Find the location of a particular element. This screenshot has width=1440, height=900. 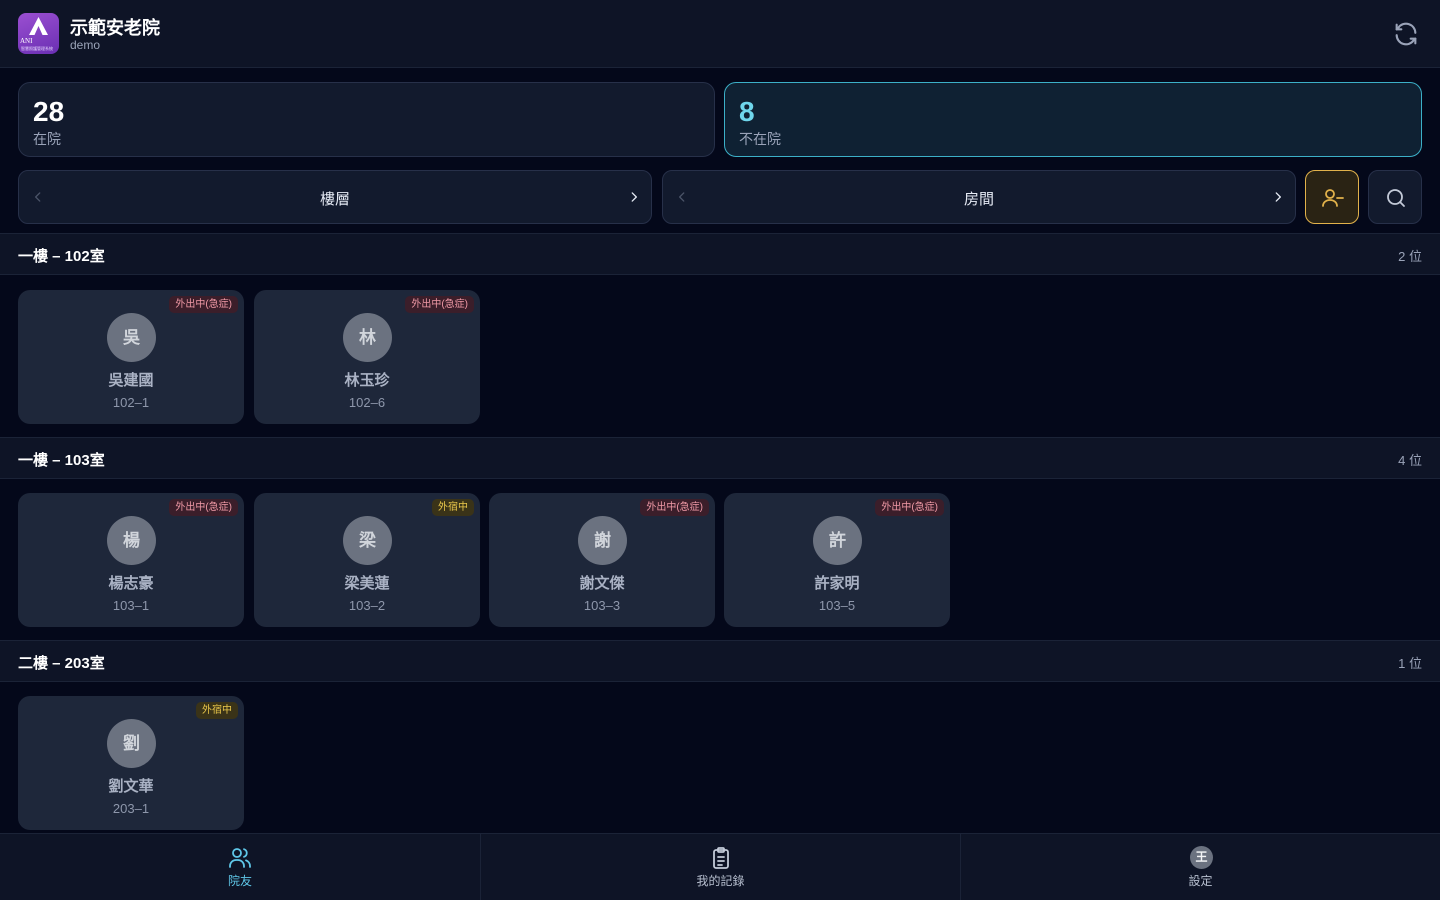

resident-card: 外宿中 劉 劉文華 203–1 is located at coordinates (131, 763).